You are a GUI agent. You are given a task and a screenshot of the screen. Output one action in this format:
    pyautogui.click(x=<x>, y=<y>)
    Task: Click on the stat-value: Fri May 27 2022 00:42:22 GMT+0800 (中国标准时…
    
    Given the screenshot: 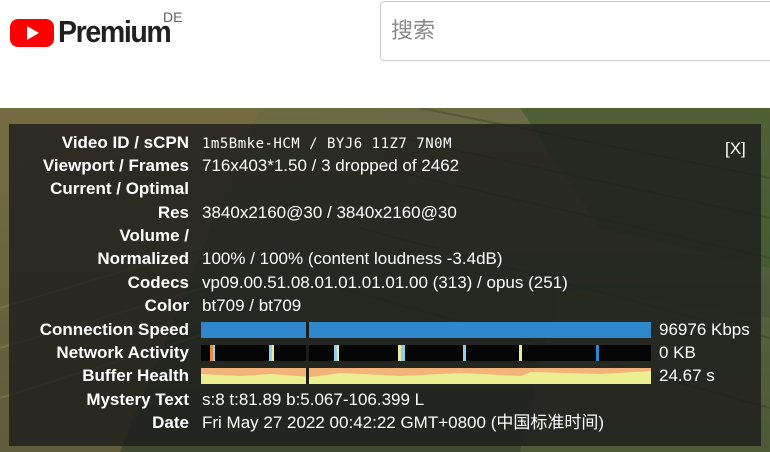 What is the action you would take?
    pyautogui.click(x=403, y=422)
    